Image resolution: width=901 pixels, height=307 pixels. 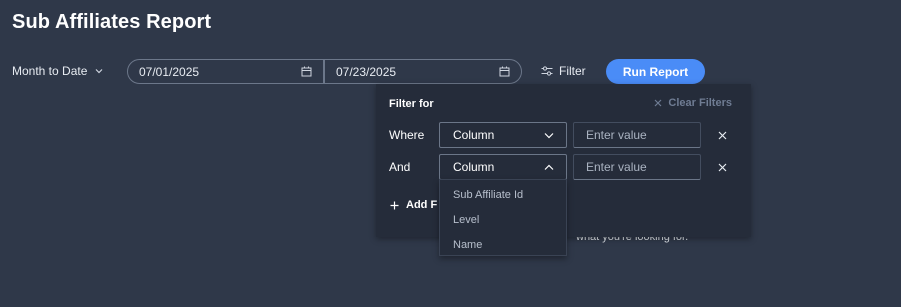 What do you see at coordinates (225, 71) in the screenshot?
I see `start-date-field: 07/01/2025` at bounding box center [225, 71].